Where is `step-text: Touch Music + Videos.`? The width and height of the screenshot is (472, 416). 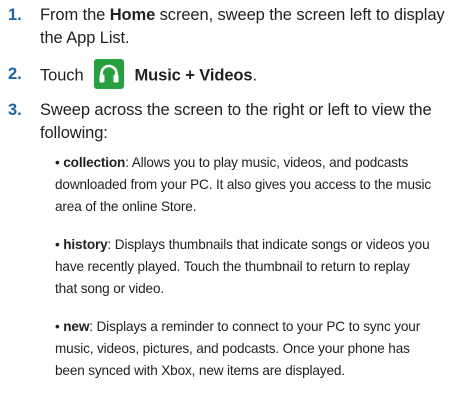 step-text: Touch Music + Videos. is located at coordinates (250, 74).